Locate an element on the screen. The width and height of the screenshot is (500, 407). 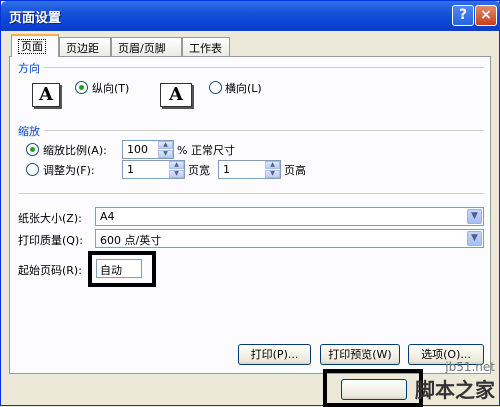
tab-sheet: 工作表 is located at coordinates (206, 46).